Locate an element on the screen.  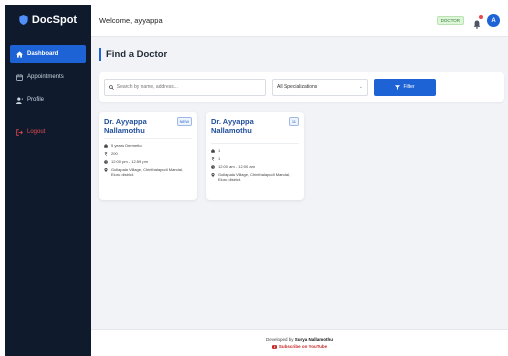
logout-icon is located at coordinates (19, 132).